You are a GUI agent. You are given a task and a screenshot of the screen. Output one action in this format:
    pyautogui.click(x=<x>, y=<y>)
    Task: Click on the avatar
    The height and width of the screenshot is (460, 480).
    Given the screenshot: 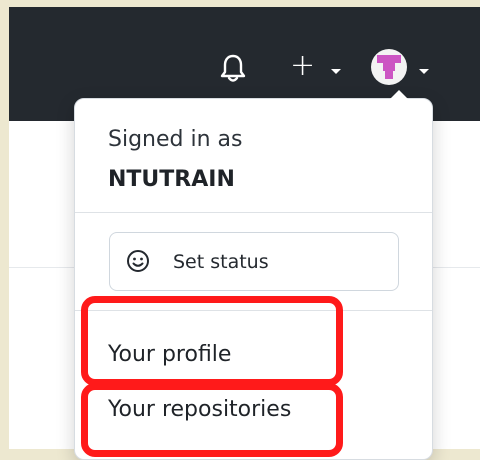 What is the action you would take?
    pyautogui.click(x=389, y=67)
    